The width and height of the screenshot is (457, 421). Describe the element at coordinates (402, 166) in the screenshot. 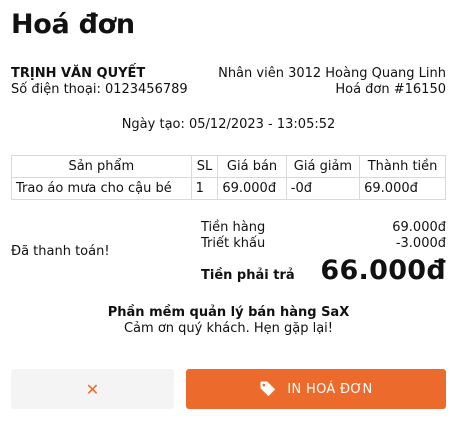

I see `col-amount: Thành tiền` at that location.